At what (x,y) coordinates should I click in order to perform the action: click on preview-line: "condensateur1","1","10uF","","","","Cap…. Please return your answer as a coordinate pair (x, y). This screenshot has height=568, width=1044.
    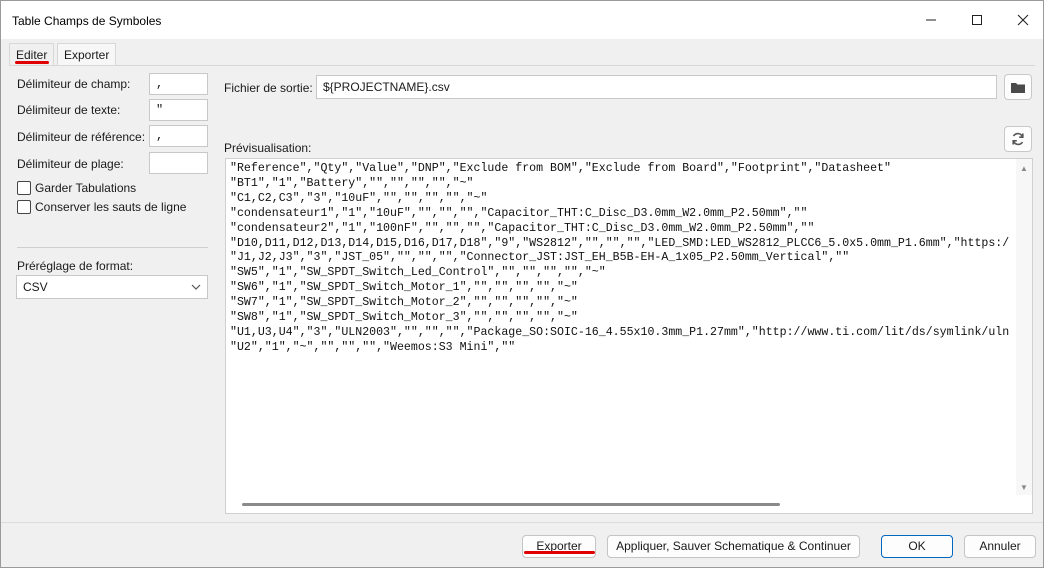
    Looking at the image, I should click on (519, 213).